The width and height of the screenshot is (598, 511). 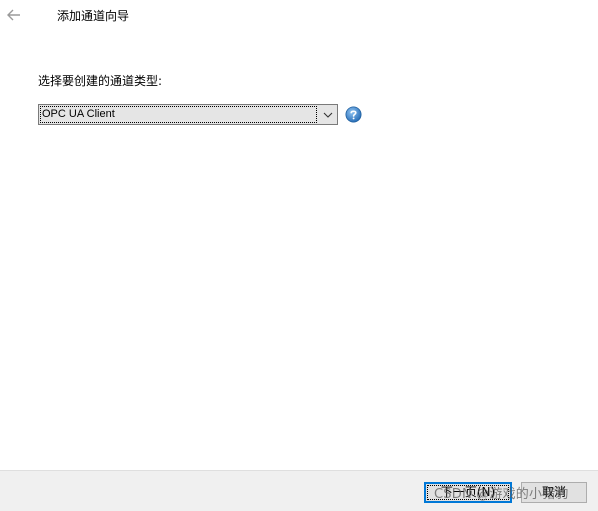 I want to click on next-page-focus-rect, so click(x=468, y=492).